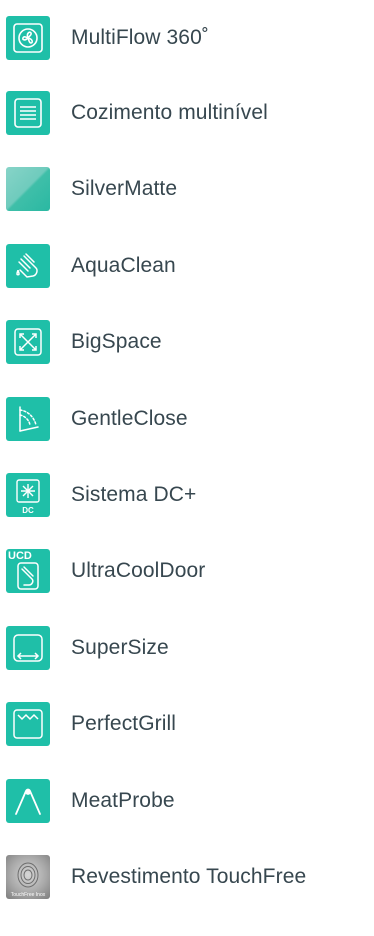  I want to click on feature-gentleclose: GentleClose, so click(186, 419).